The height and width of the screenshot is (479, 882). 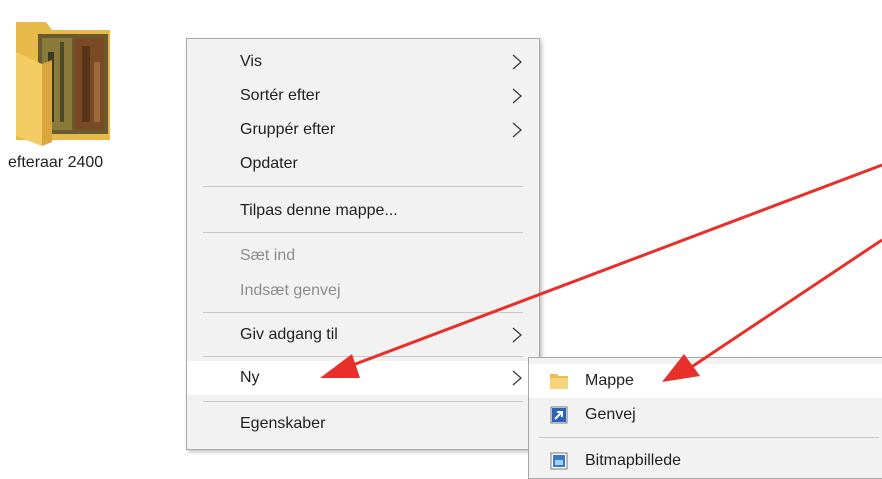 I want to click on menu-item-label: Gruppér efter, so click(x=288, y=129).